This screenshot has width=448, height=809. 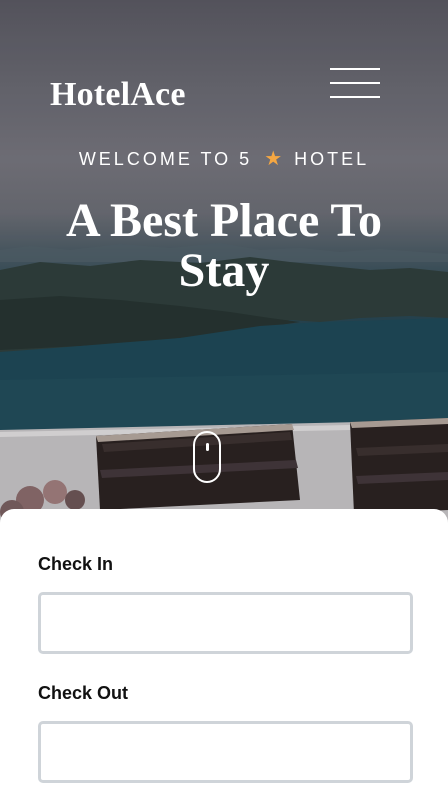 I want to click on check-out-label: Check Out, so click(x=83, y=693).